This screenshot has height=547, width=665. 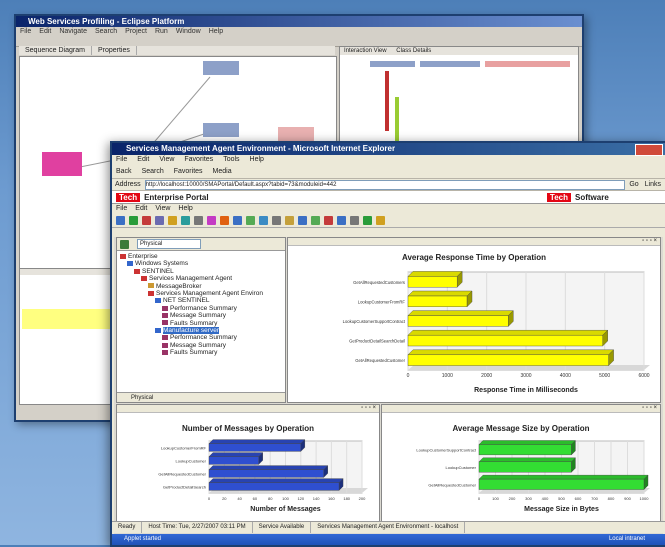 I want to click on portal-menu-item-0: File, so click(x=121, y=208).